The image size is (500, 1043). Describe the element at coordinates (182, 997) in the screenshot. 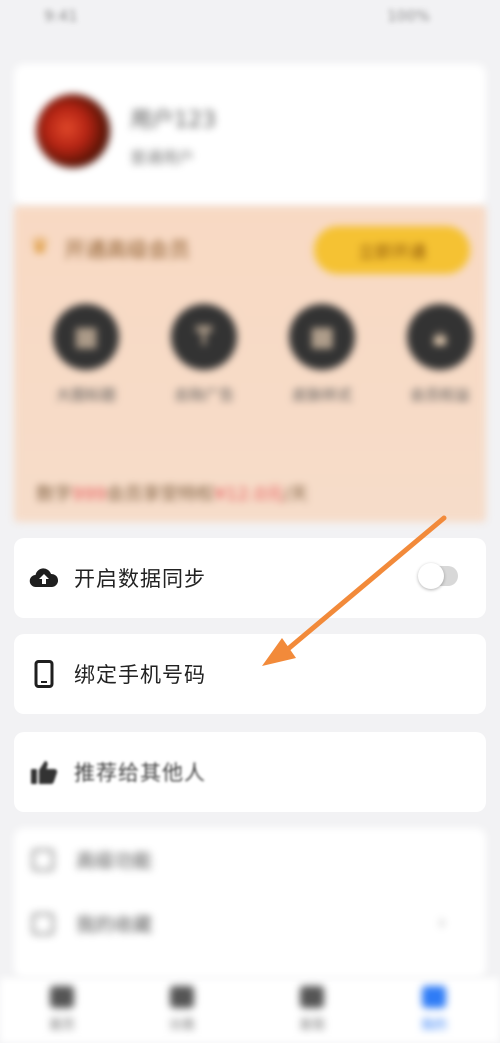

I see `category-icon` at that location.